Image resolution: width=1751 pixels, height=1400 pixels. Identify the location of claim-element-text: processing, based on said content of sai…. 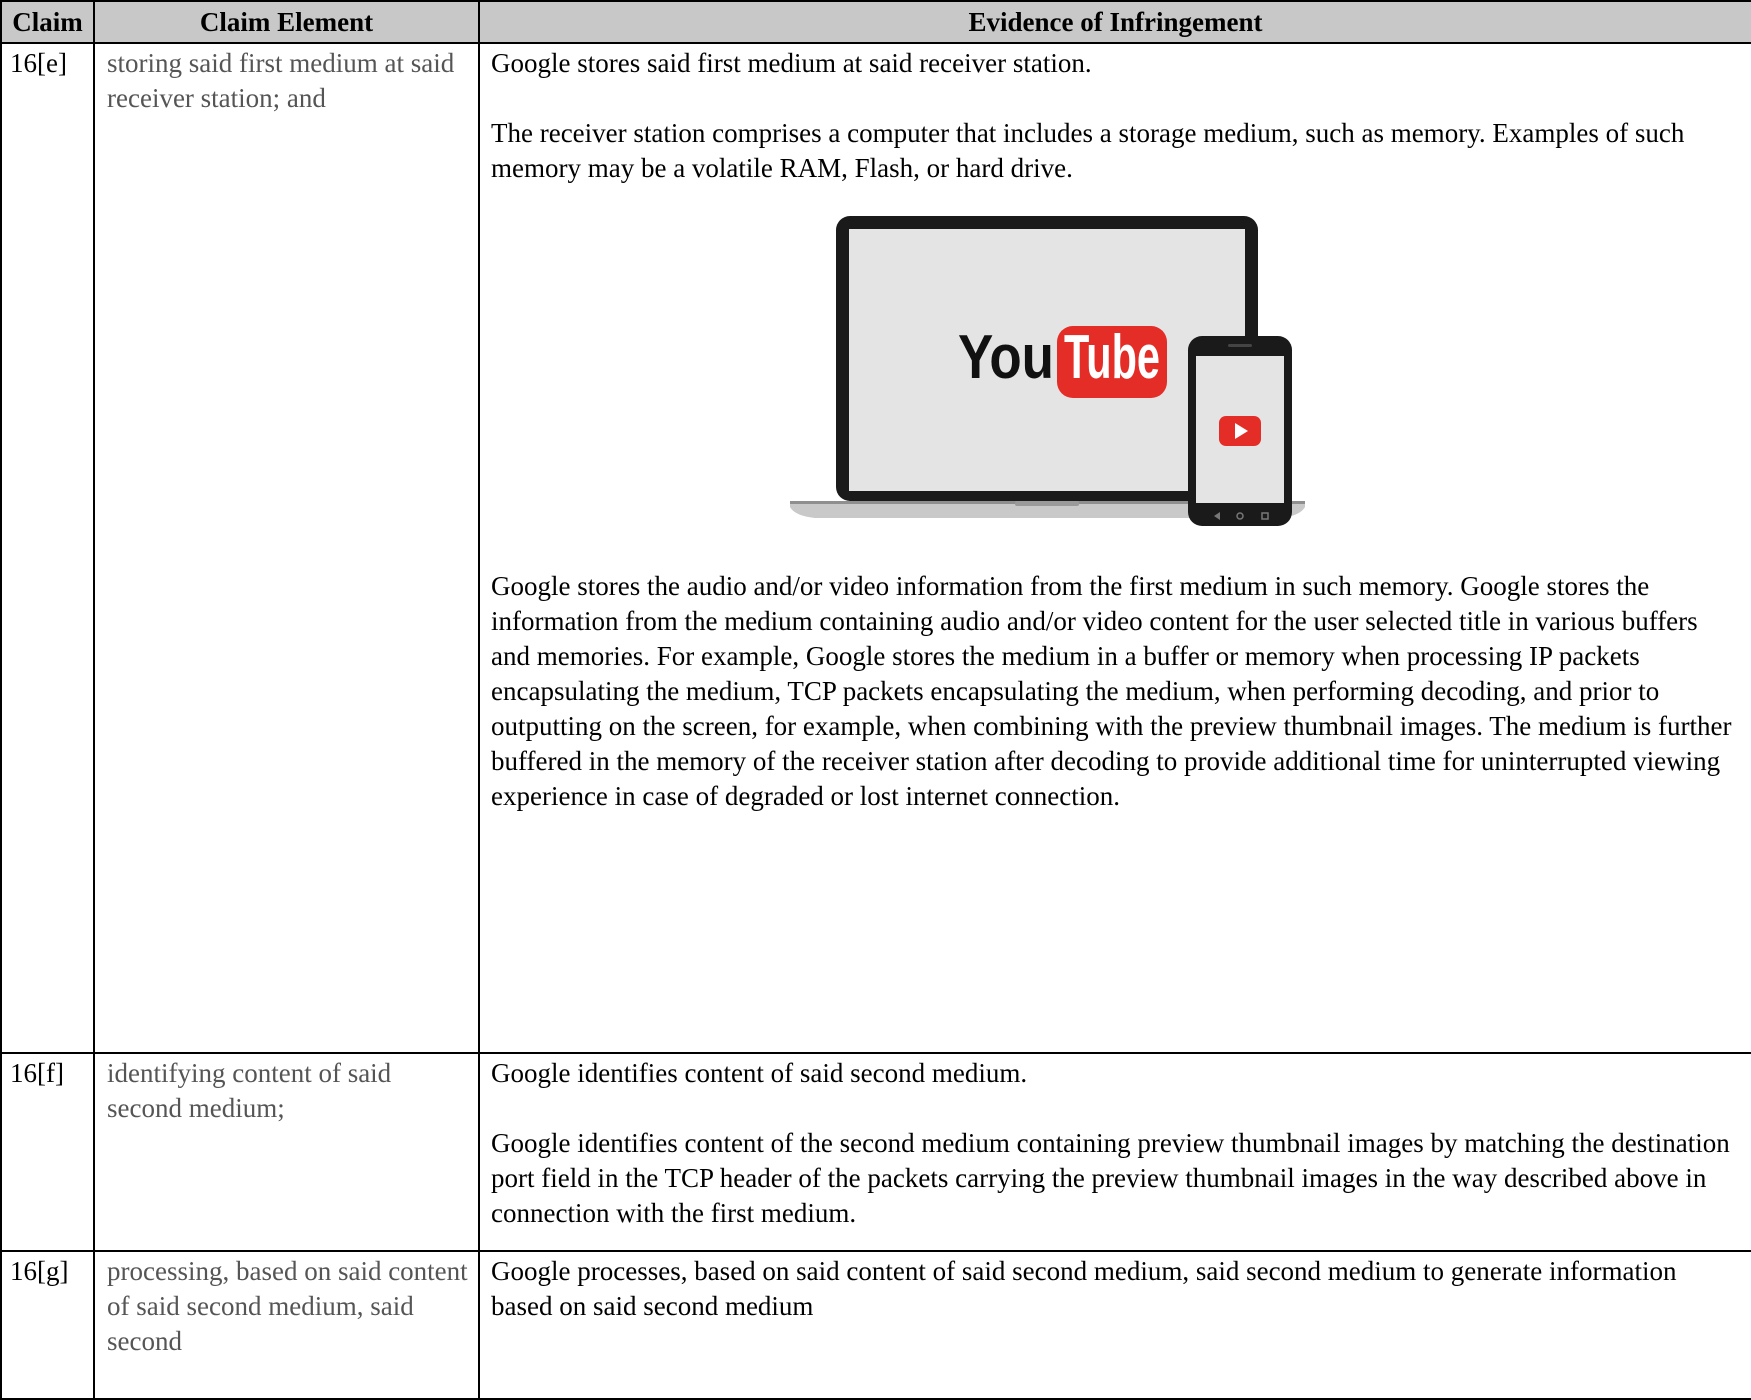
(286, 1325).